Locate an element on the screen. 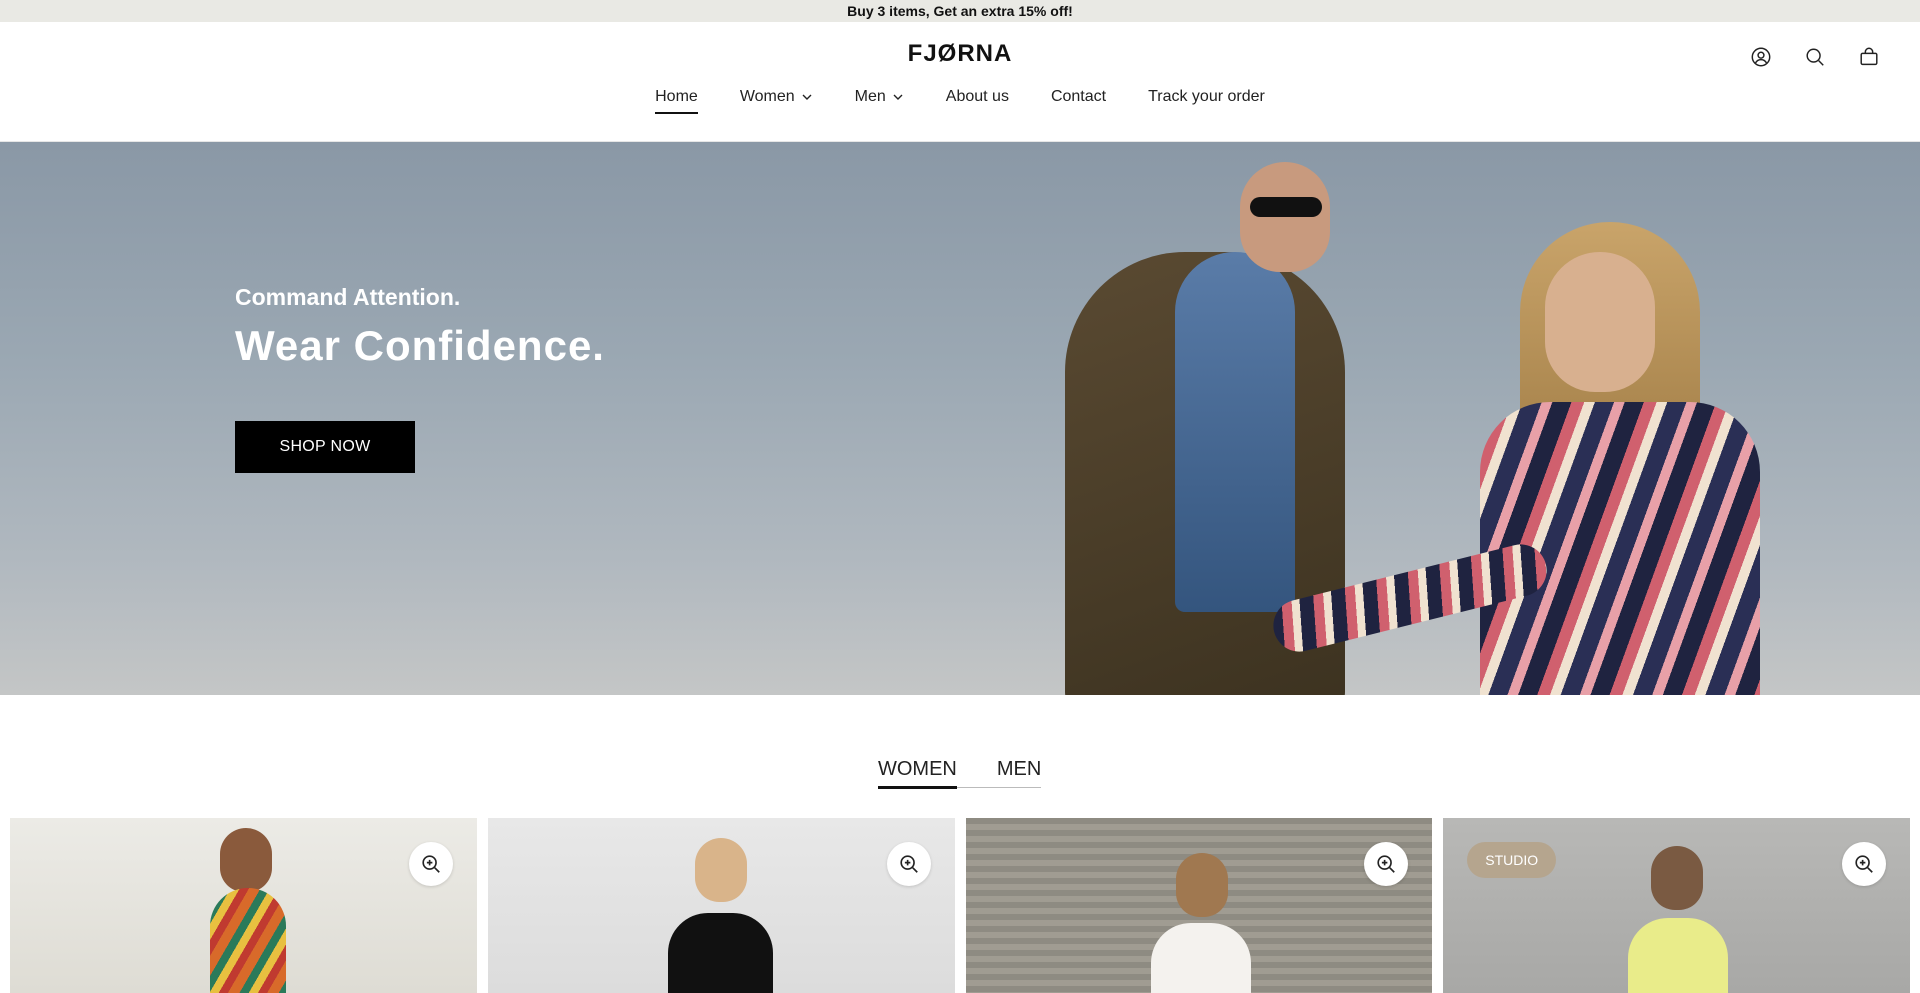 This screenshot has height=993, width=1920. nav-item-label: Contact is located at coordinates (1078, 96).